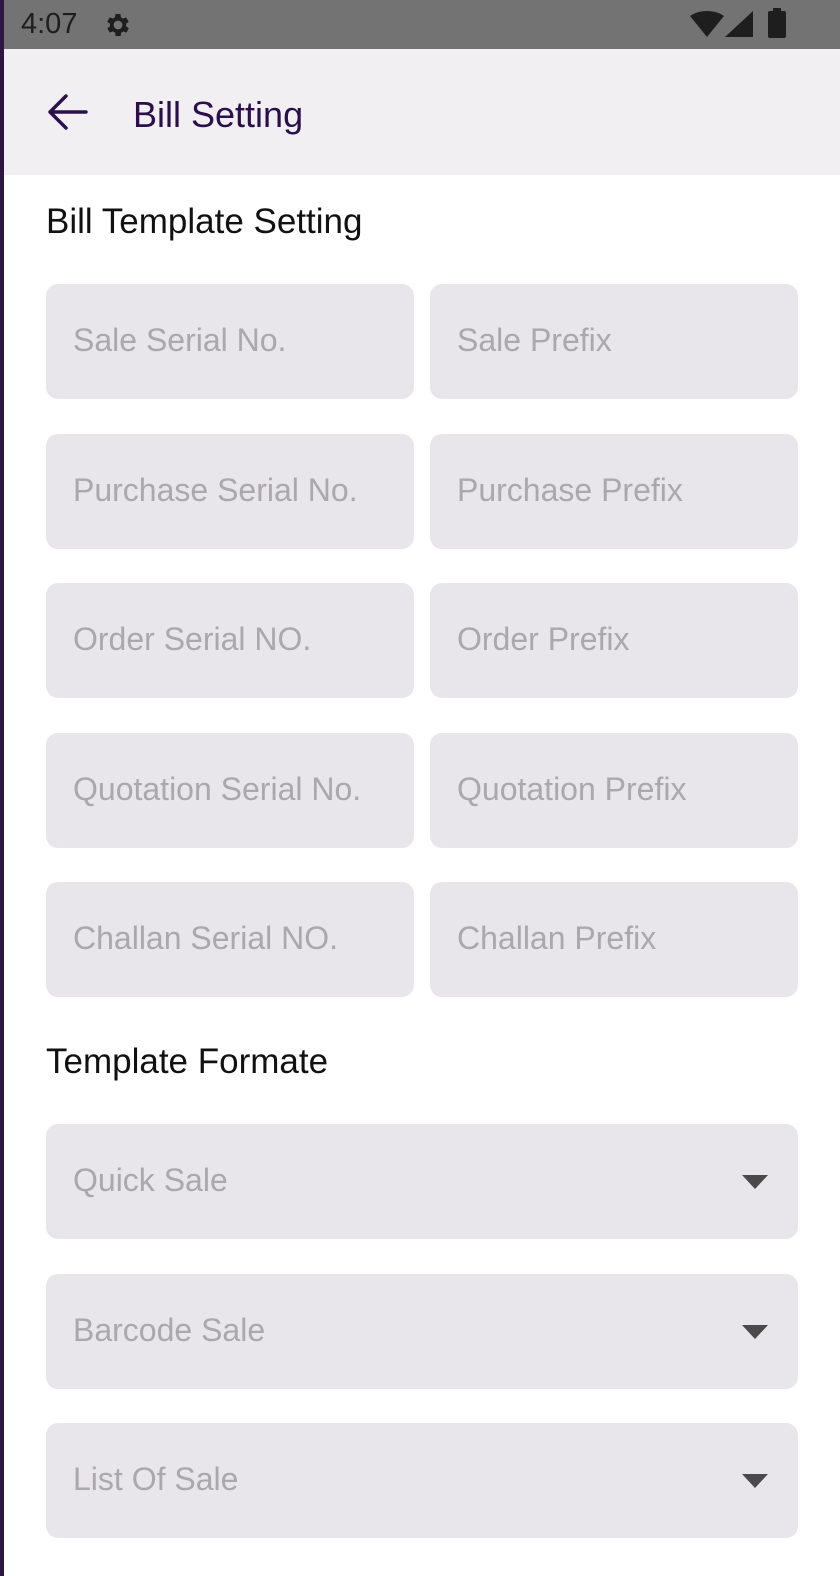 The width and height of the screenshot is (840, 1576). What do you see at coordinates (2, 788) in the screenshot?
I see `window-edge` at bounding box center [2, 788].